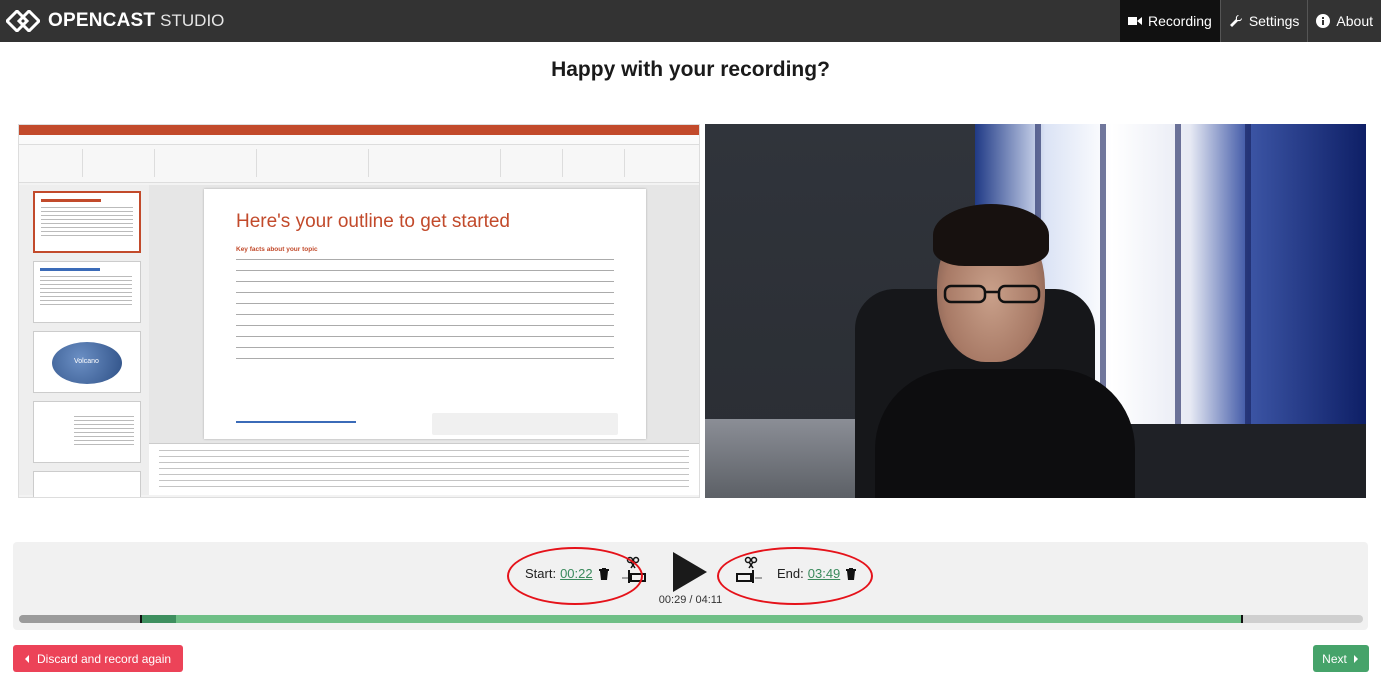 The width and height of the screenshot is (1381, 675). Describe the element at coordinates (1274, 21) in the screenshot. I see `nav-settings-label: Settings` at that location.